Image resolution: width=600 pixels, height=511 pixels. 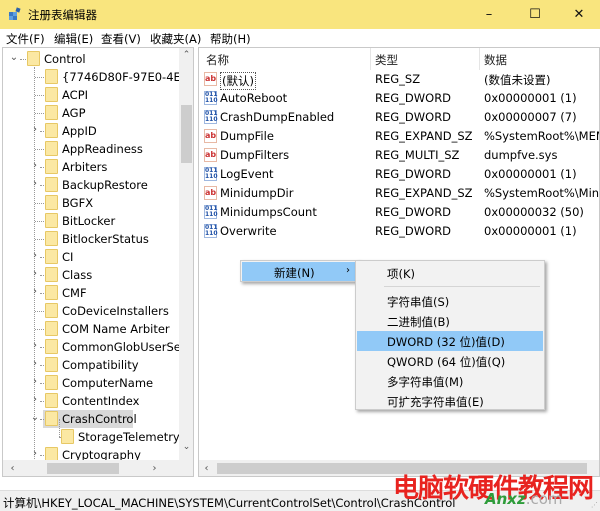 I want to click on scroll-down-icon: ⌄, so click(x=186, y=447).